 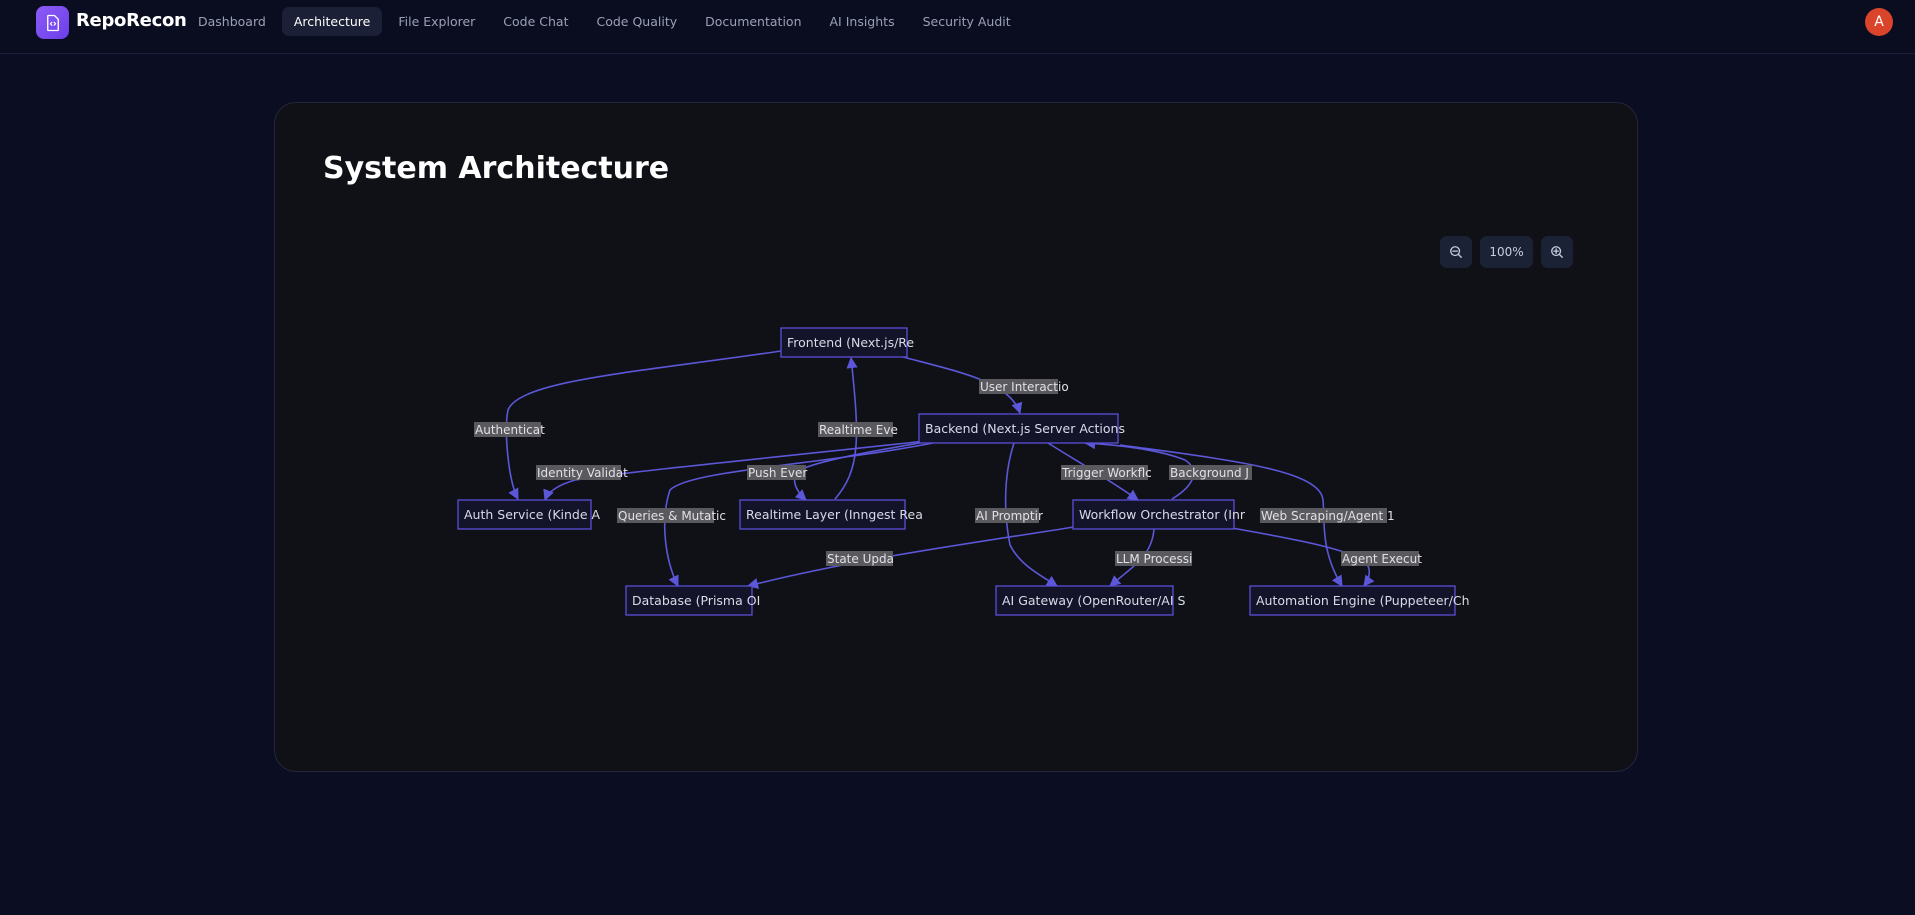 I want to click on edge-label-llm-processing: LLM Processi, so click(x=1153, y=558).